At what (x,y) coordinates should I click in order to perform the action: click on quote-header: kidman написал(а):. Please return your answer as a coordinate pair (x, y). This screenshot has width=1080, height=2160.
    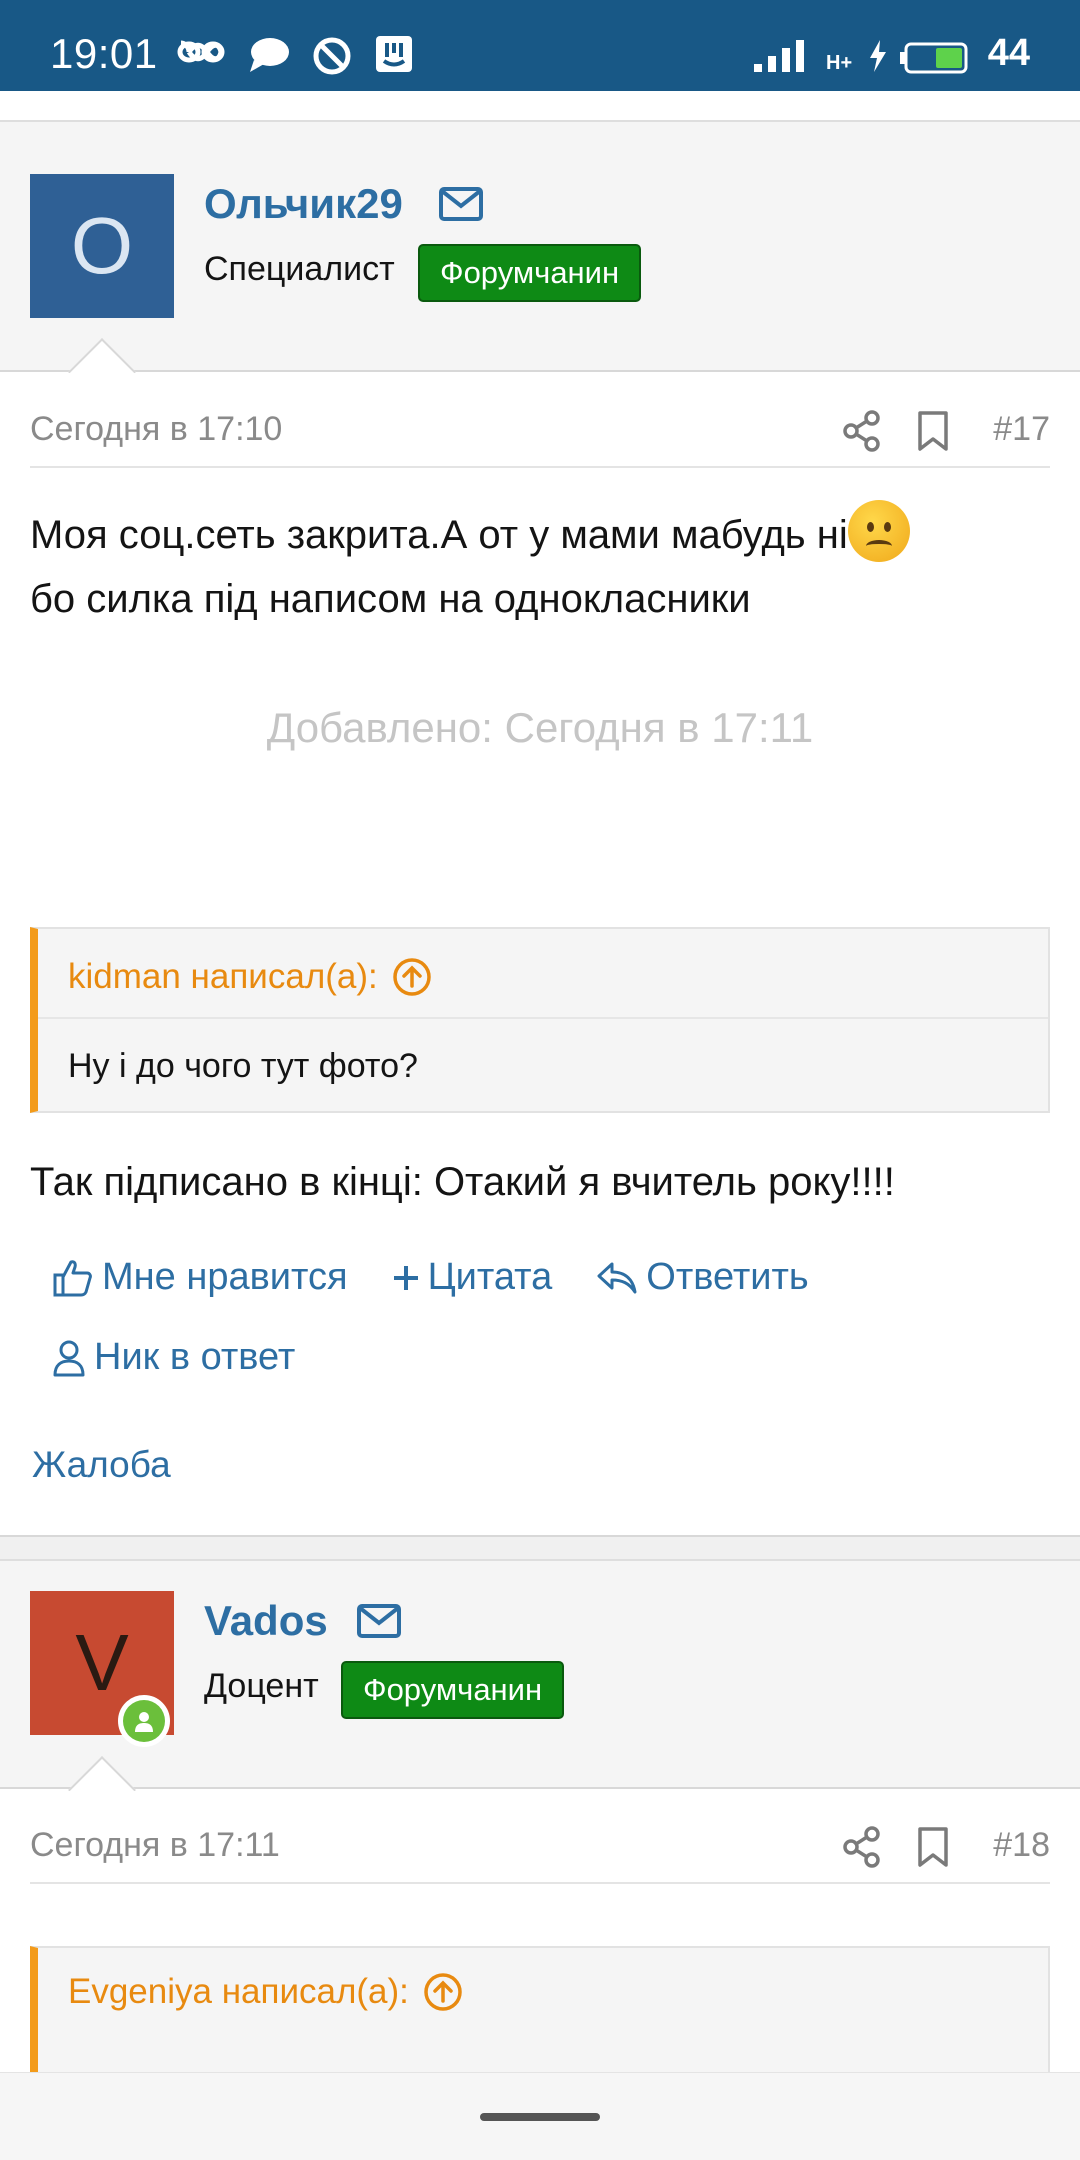
    Looking at the image, I should click on (250, 977).